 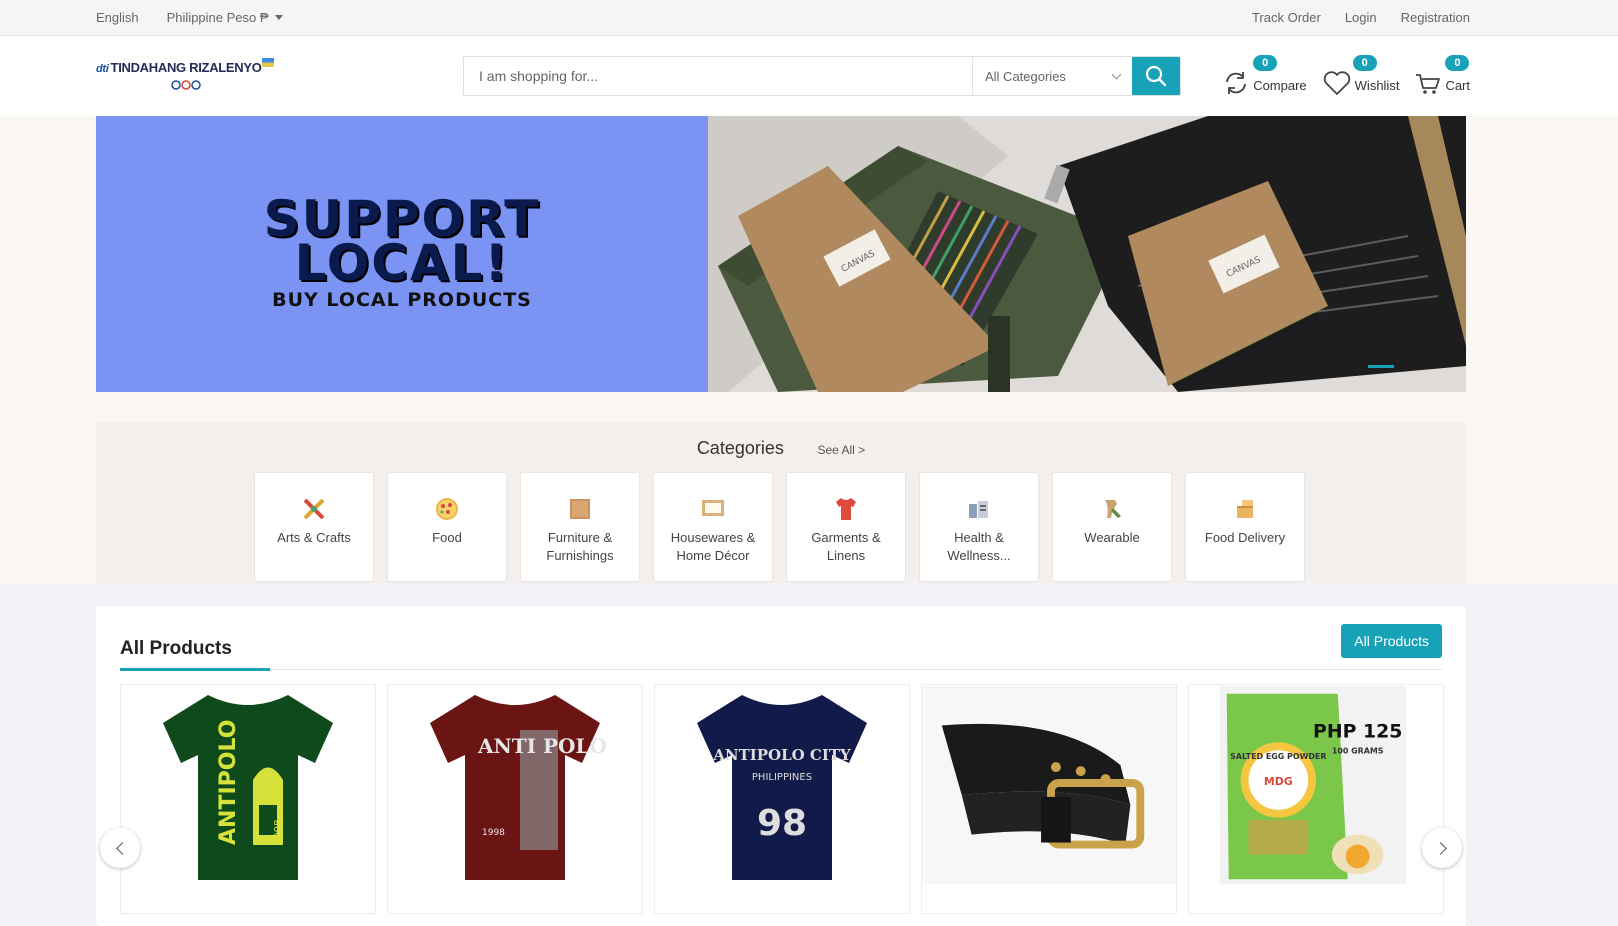 What do you see at coordinates (846, 546) in the screenshot?
I see `category-label: Garments & Linens` at bounding box center [846, 546].